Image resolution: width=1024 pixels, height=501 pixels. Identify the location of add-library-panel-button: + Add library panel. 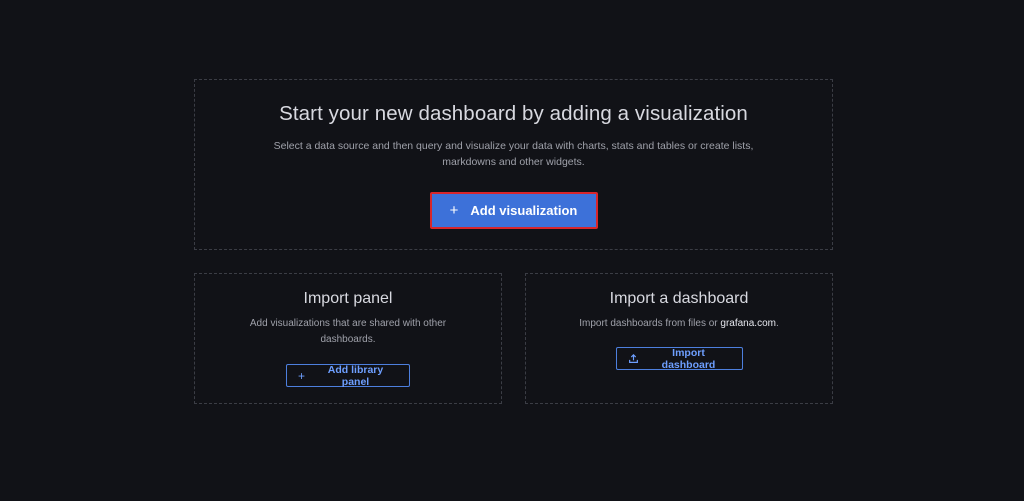
(348, 375).